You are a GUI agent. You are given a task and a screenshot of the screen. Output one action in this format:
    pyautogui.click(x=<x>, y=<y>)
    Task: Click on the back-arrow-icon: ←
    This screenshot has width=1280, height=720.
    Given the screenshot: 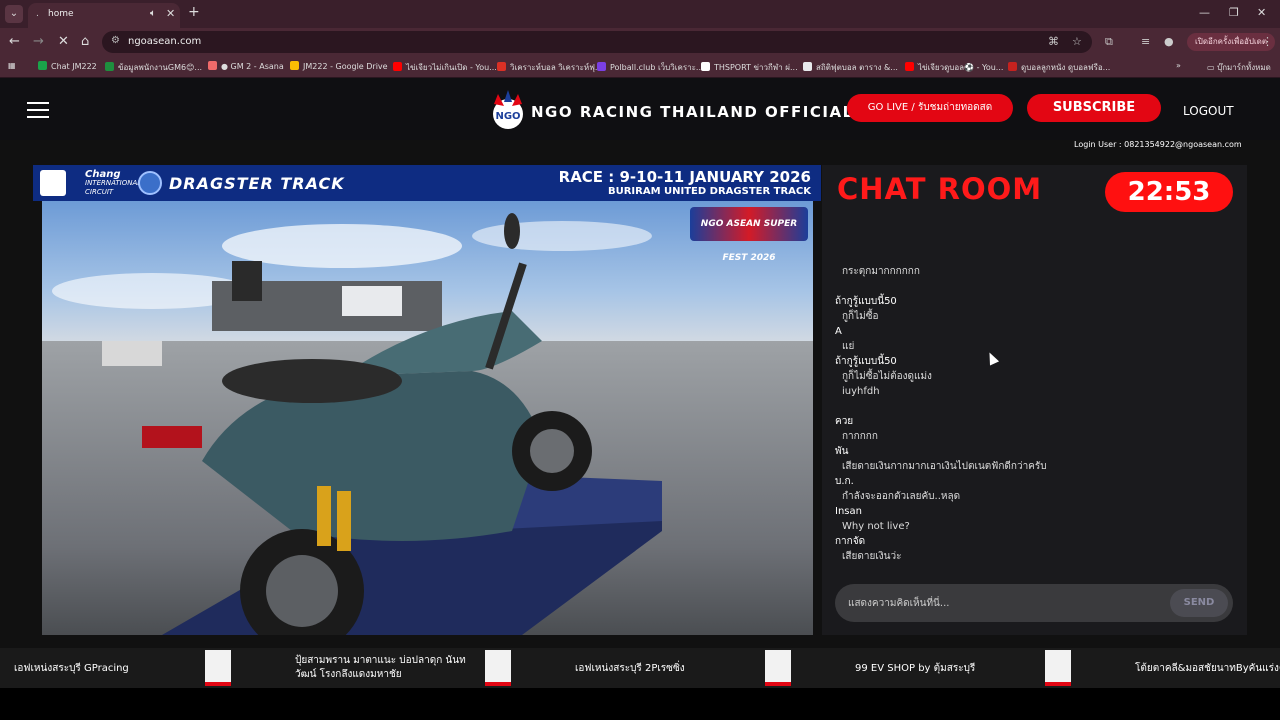 What is the action you would take?
    pyautogui.click(x=14, y=41)
    